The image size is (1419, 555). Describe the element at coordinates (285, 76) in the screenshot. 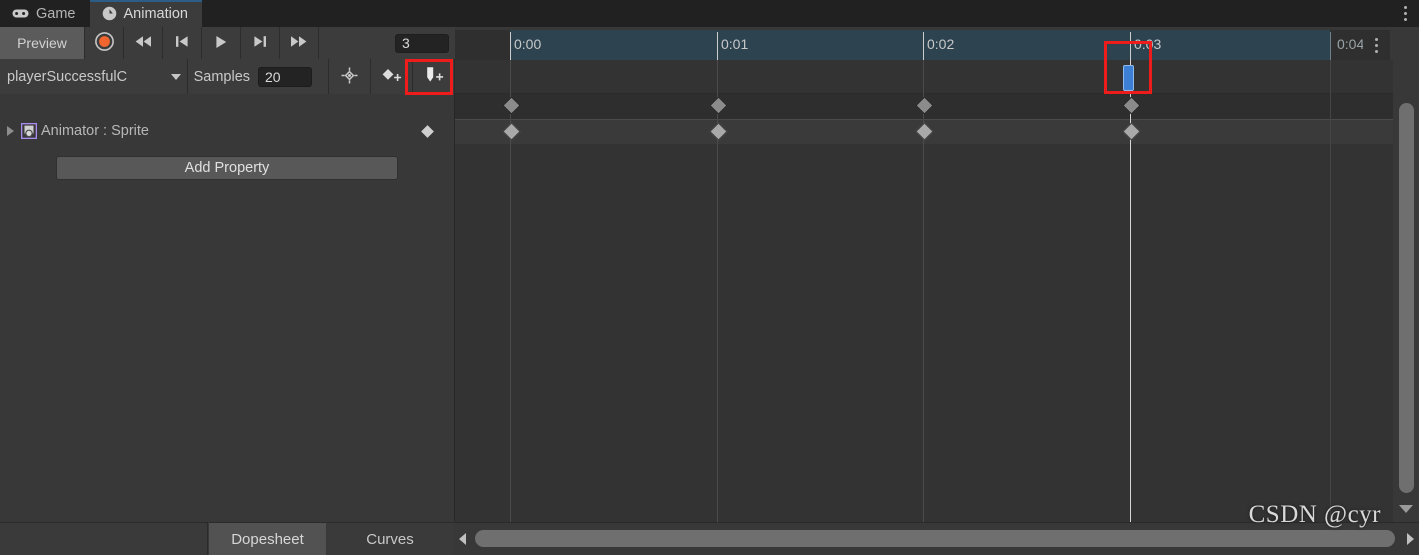

I see `samples-input: 20` at that location.